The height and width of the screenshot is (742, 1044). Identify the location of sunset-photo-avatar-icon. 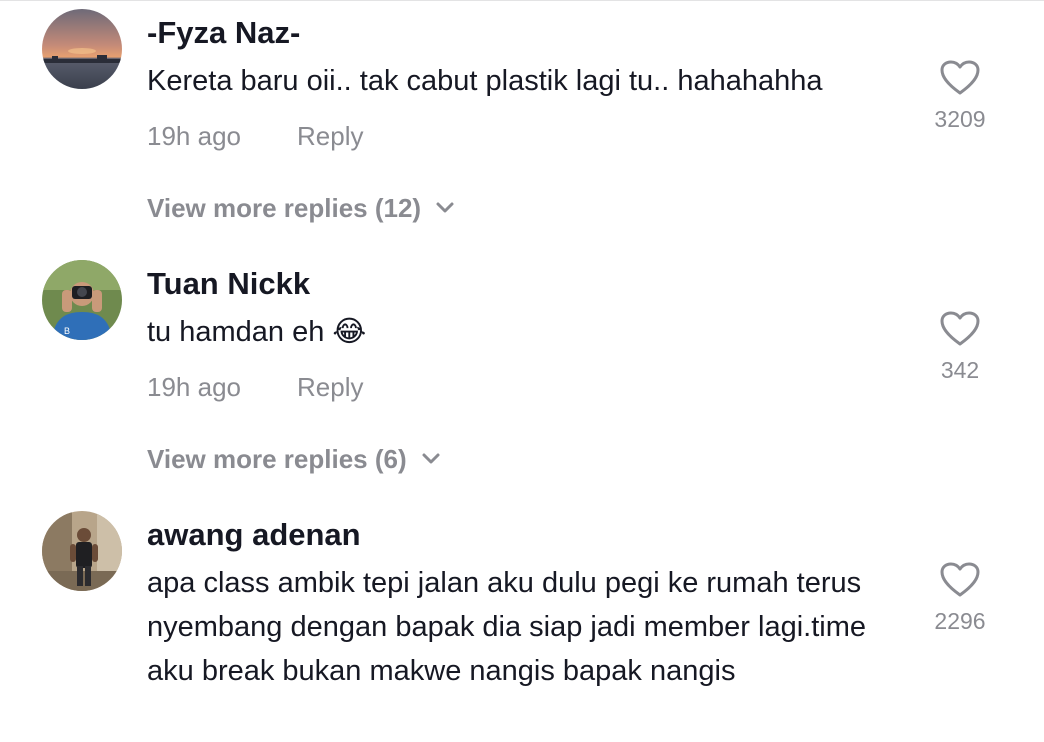
(82, 49).